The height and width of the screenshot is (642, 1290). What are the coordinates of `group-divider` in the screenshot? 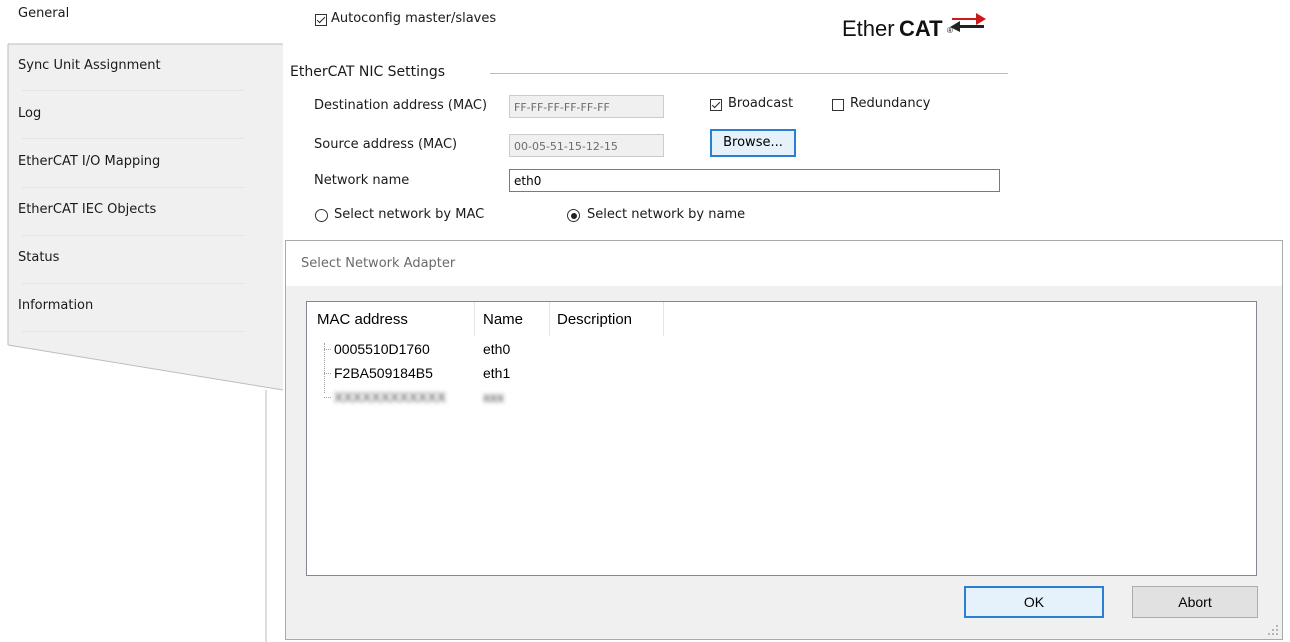 It's located at (749, 73).